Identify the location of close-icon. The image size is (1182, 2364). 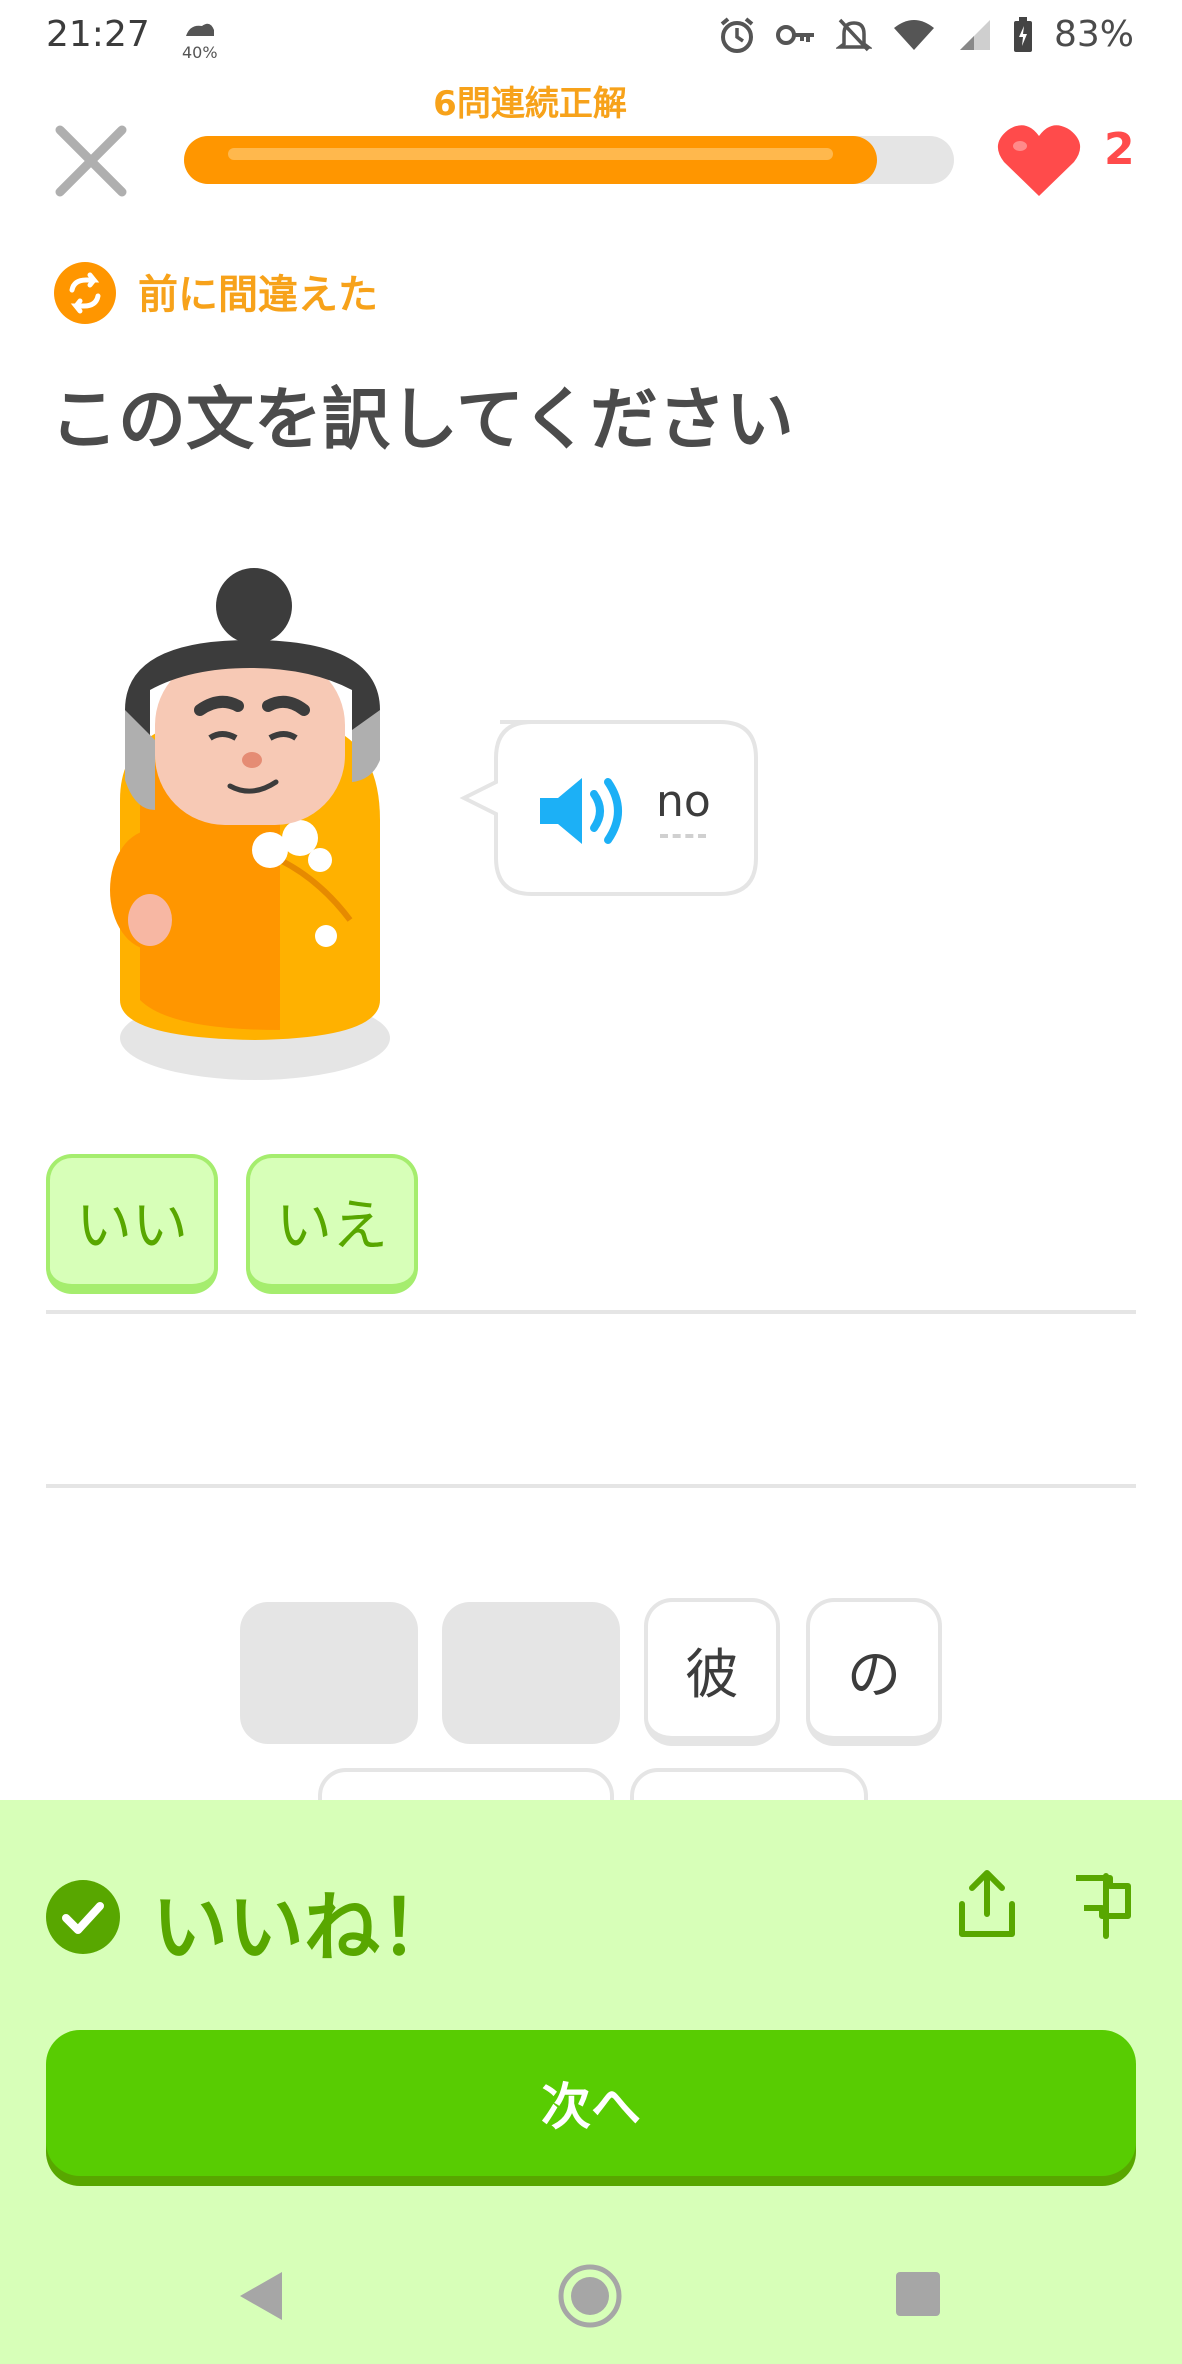
(91, 161).